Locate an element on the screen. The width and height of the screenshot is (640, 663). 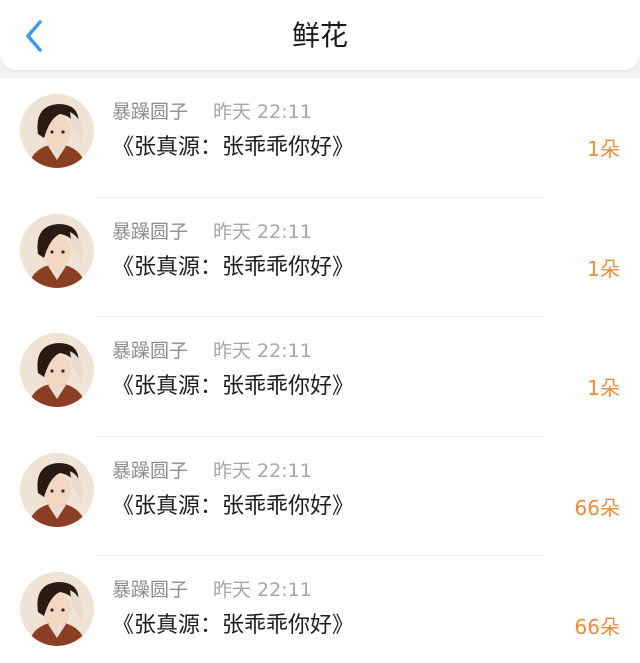
top-bar: 鲜花 is located at coordinates (320, 35).